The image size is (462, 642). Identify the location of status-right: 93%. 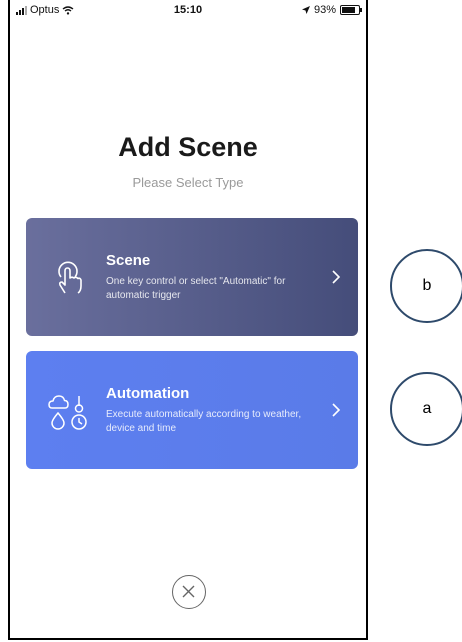
(331, 10).